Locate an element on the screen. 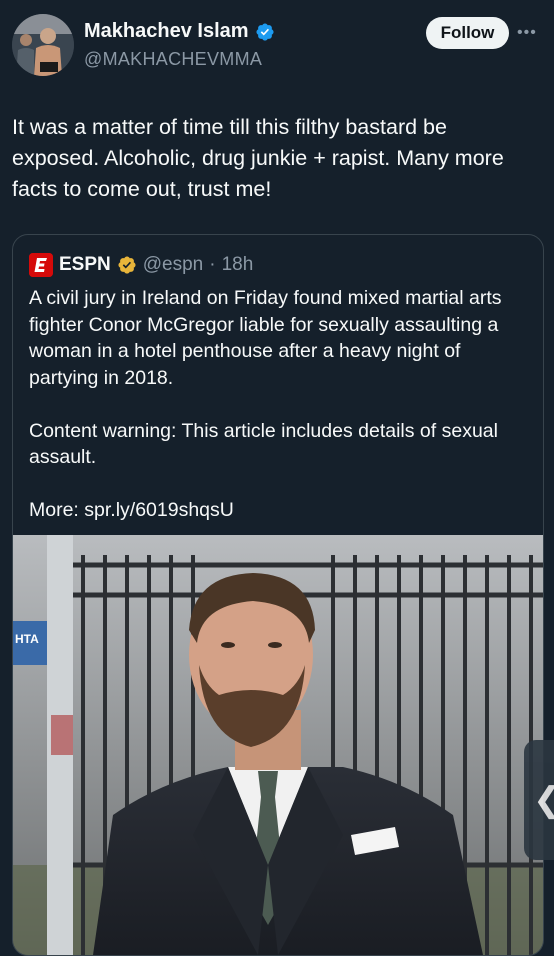  quoted-link-paragraph: More: spr.ly/6019shqsU is located at coordinates (279, 510).